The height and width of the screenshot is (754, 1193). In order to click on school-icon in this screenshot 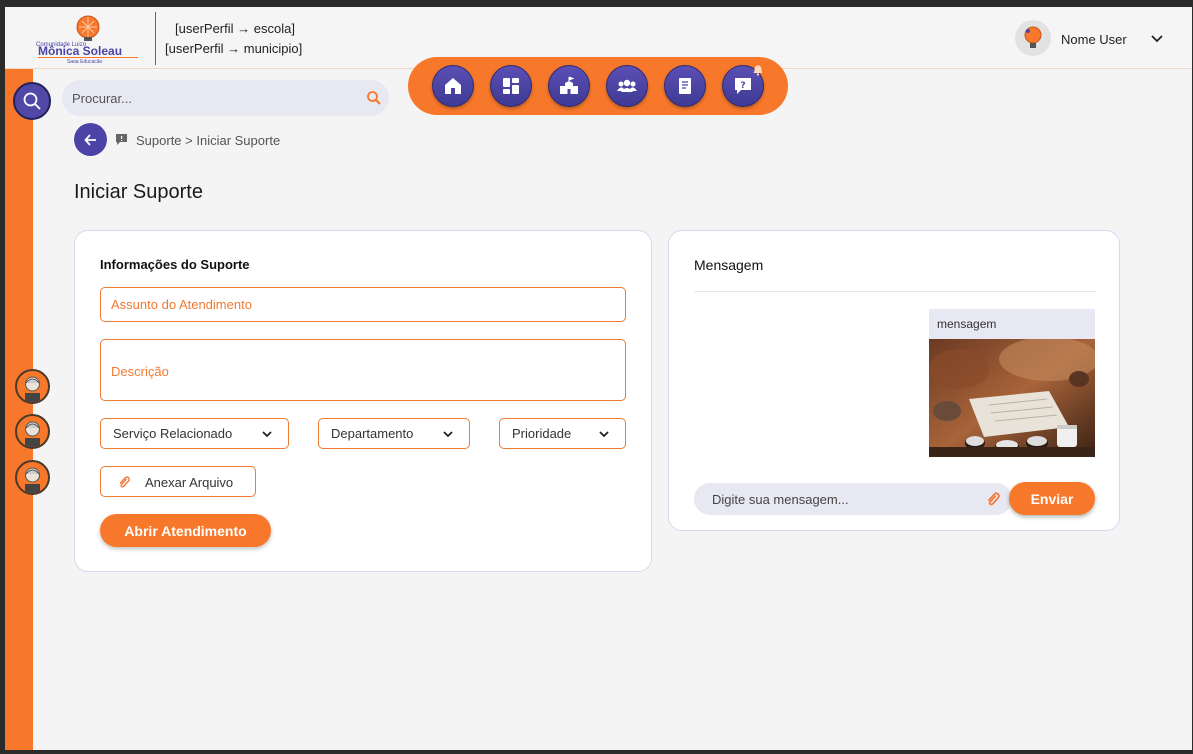, I will do `click(569, 85)`.